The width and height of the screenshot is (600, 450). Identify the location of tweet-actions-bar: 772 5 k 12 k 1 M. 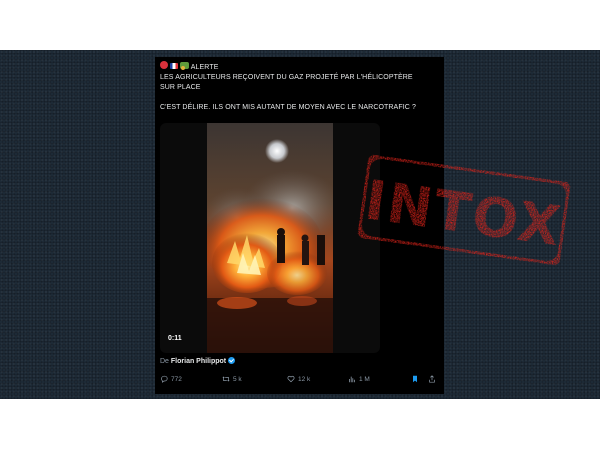
(299, 381).